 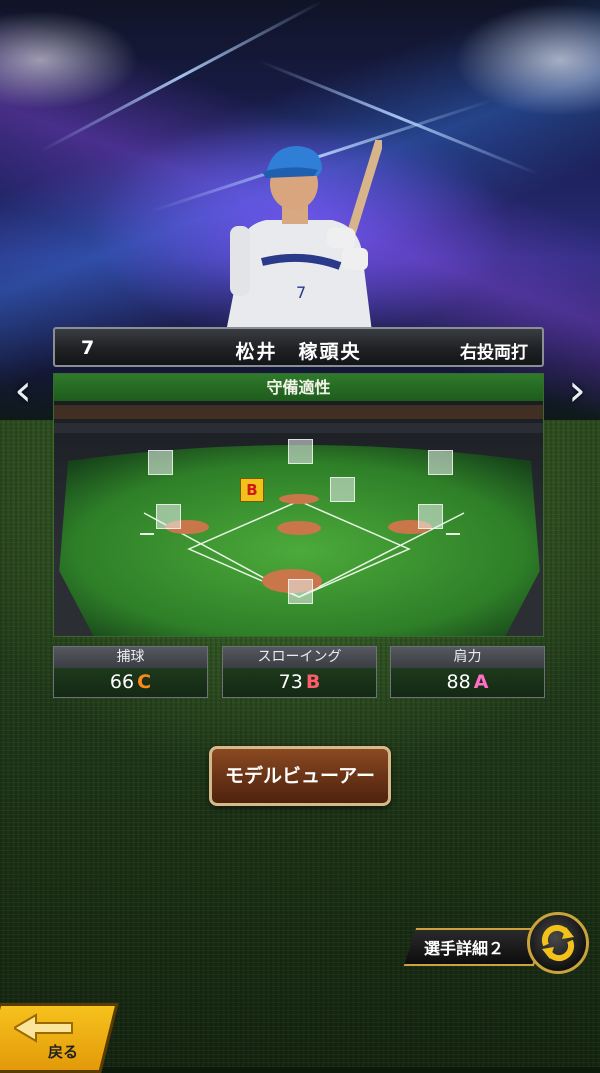 What do you see at coordinates (298, 387) in the screenshot?
I see `fielding-header: 守備適性` at bounding box center [298, 387].